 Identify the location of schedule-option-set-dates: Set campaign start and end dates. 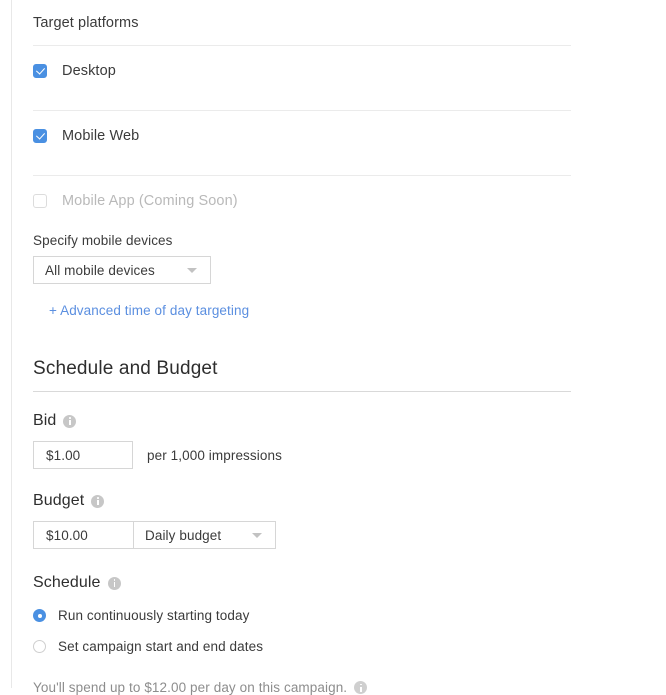
(333, 646).